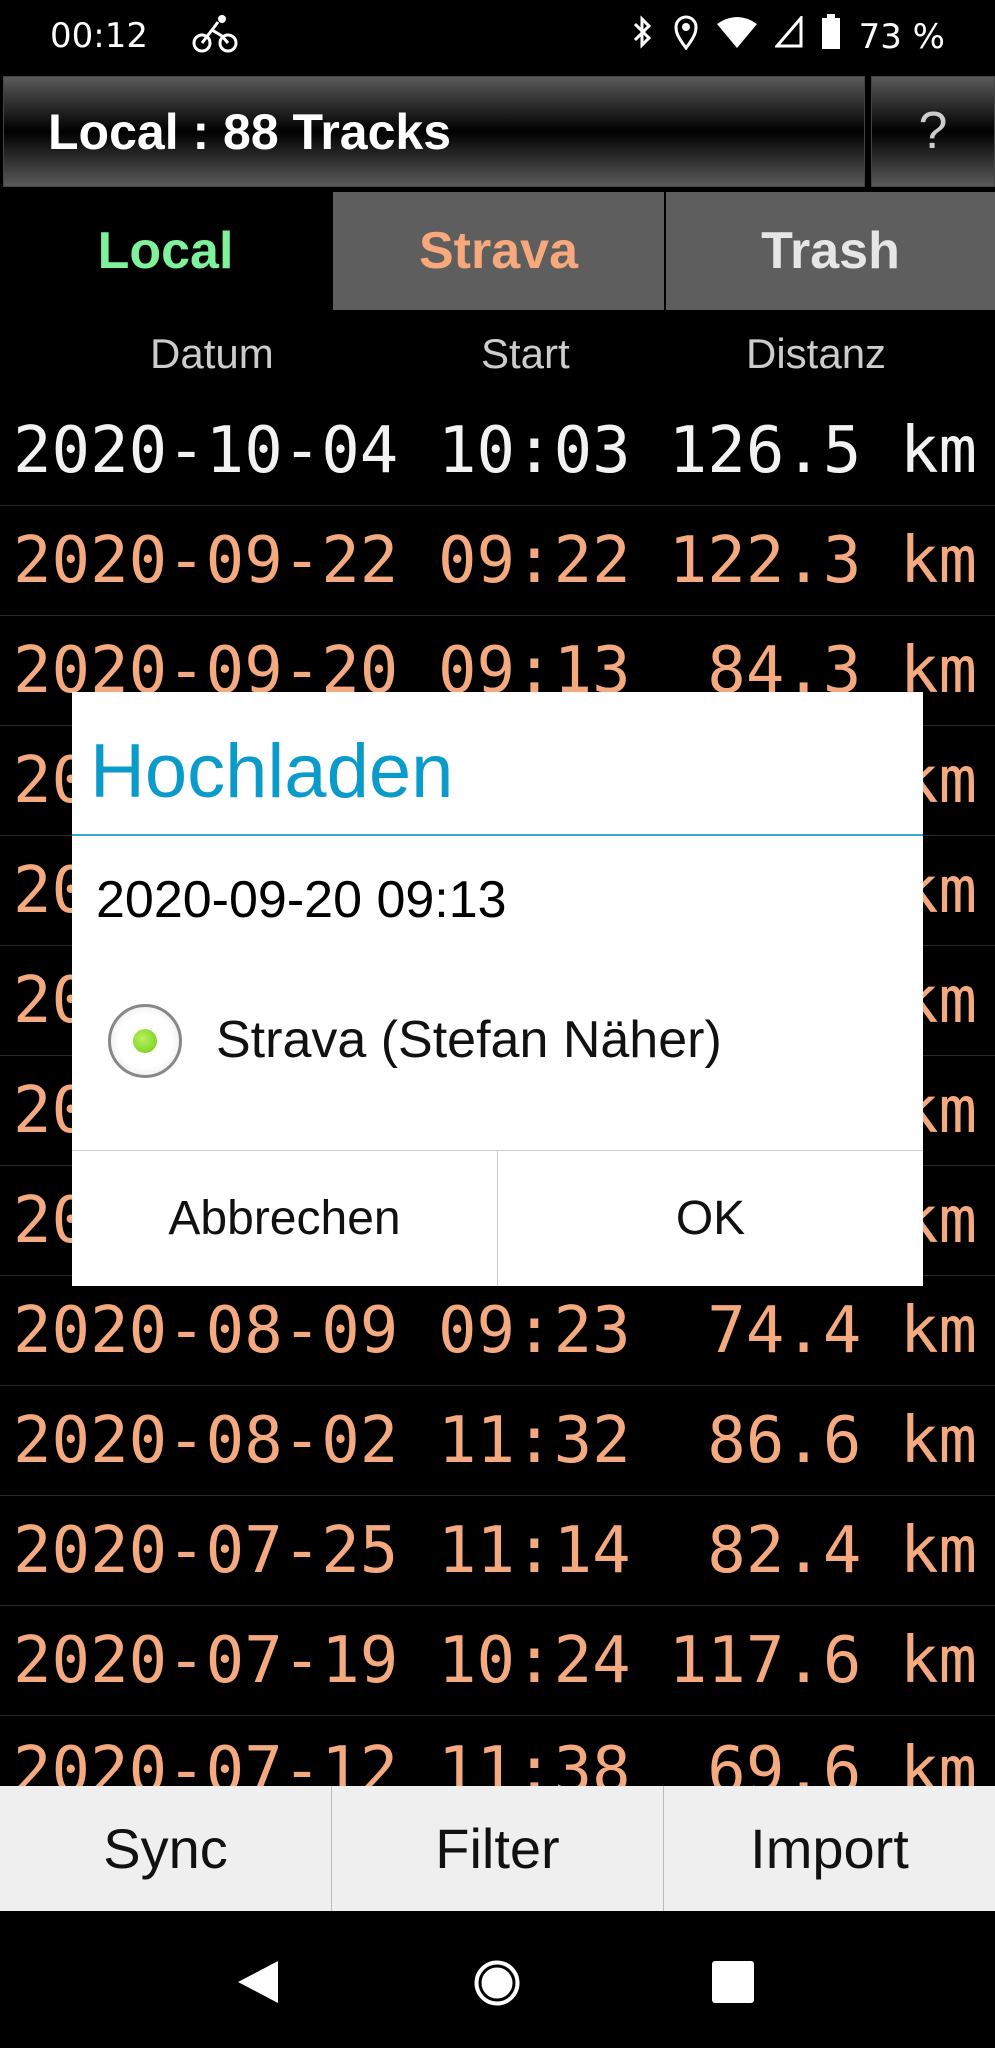 The height and width of the screenshot is (2048, 995). What do you see at coordinates (469, 1040) in the screenshot?
I see `strava-option-label: Strava (Stefan Näher)` at bounding box center [469, 1040].